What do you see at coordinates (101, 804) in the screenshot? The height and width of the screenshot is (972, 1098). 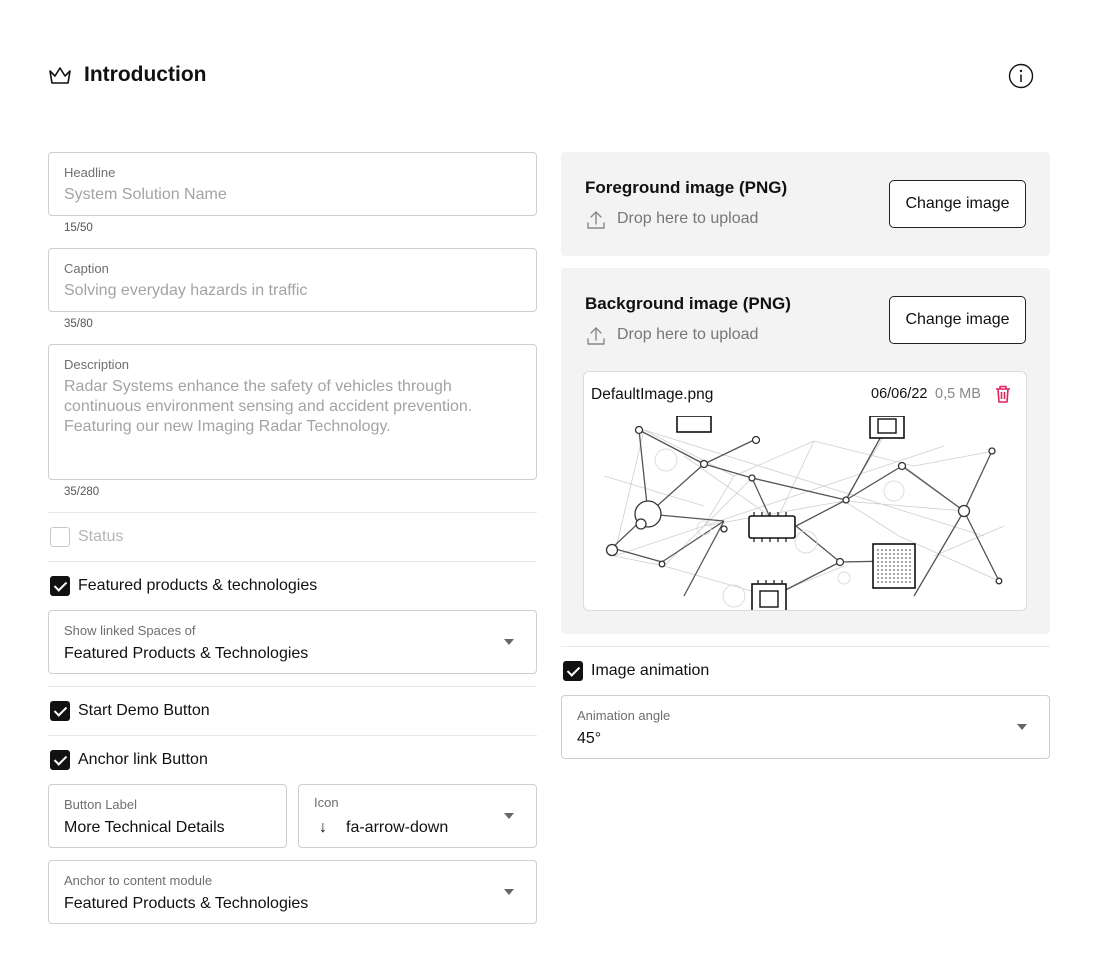 I see `button-label-label: Button Label` at bounding box center [101, 804].